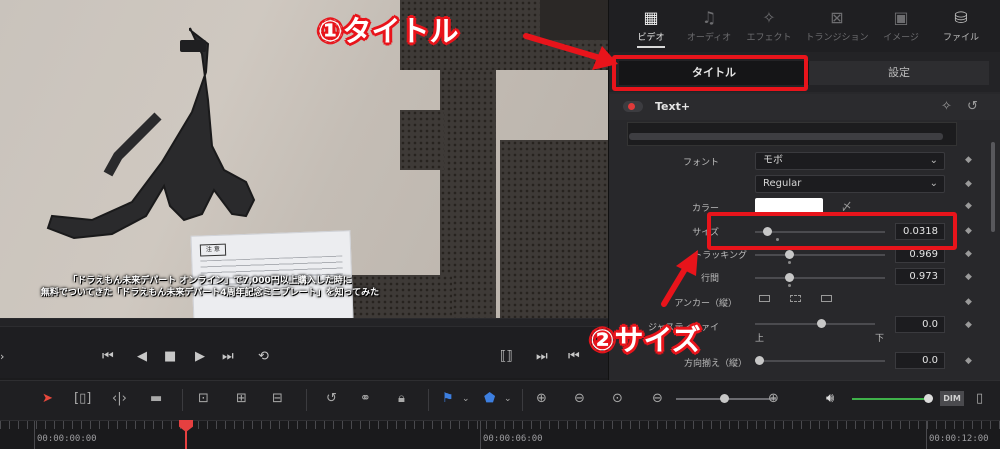 This screenshot has width=1000, height=449. I want to click on size-label: サイズ, so click(705, 233).